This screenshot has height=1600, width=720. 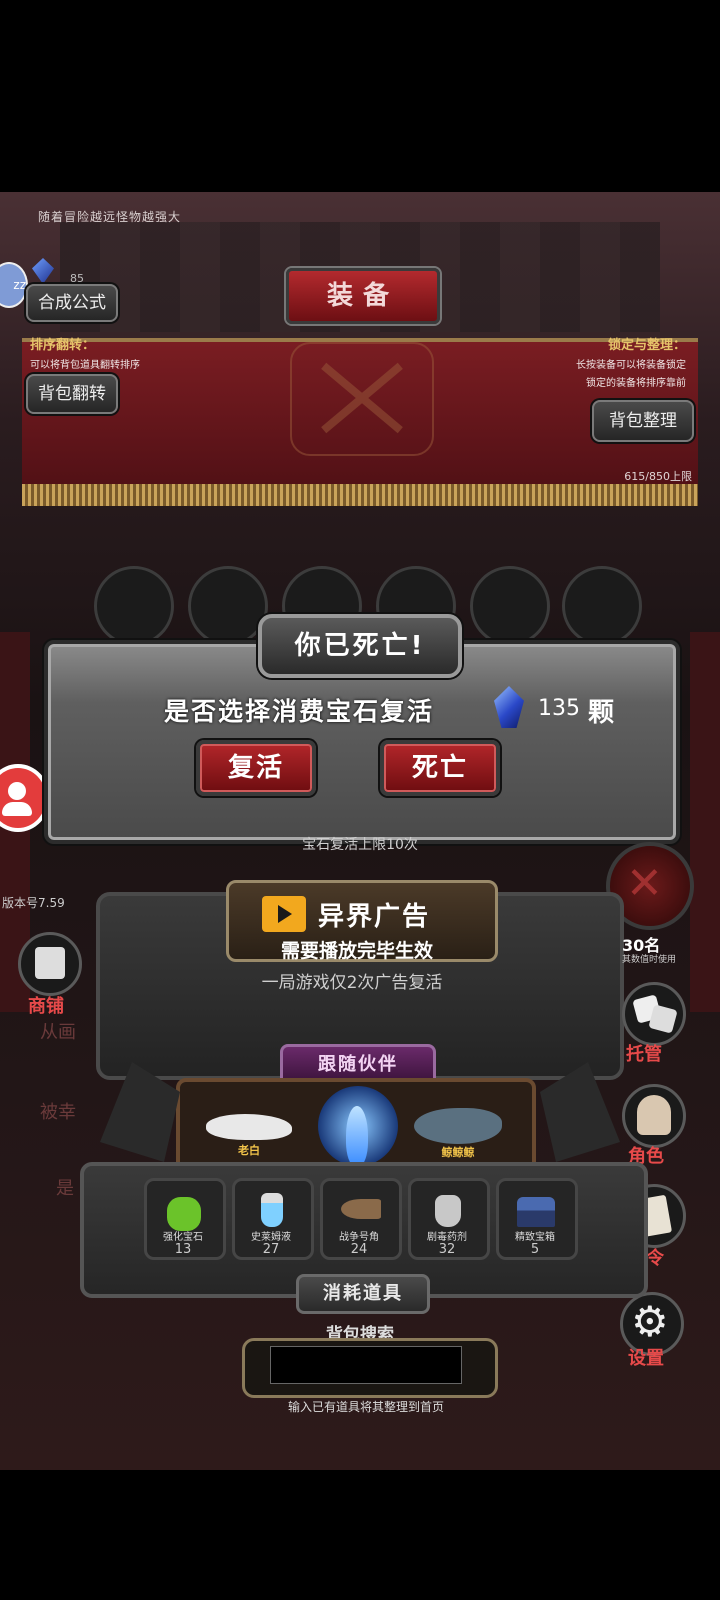 I want to click on bag-sort-button: 背包整理, so click(x=643, y=421).